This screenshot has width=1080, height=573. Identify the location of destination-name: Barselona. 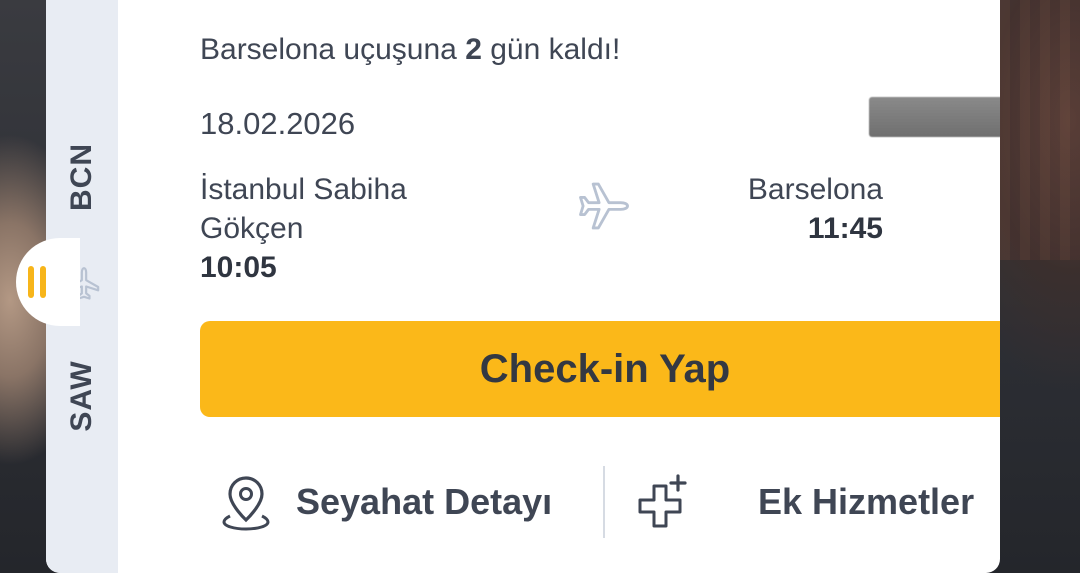
(815, 189).